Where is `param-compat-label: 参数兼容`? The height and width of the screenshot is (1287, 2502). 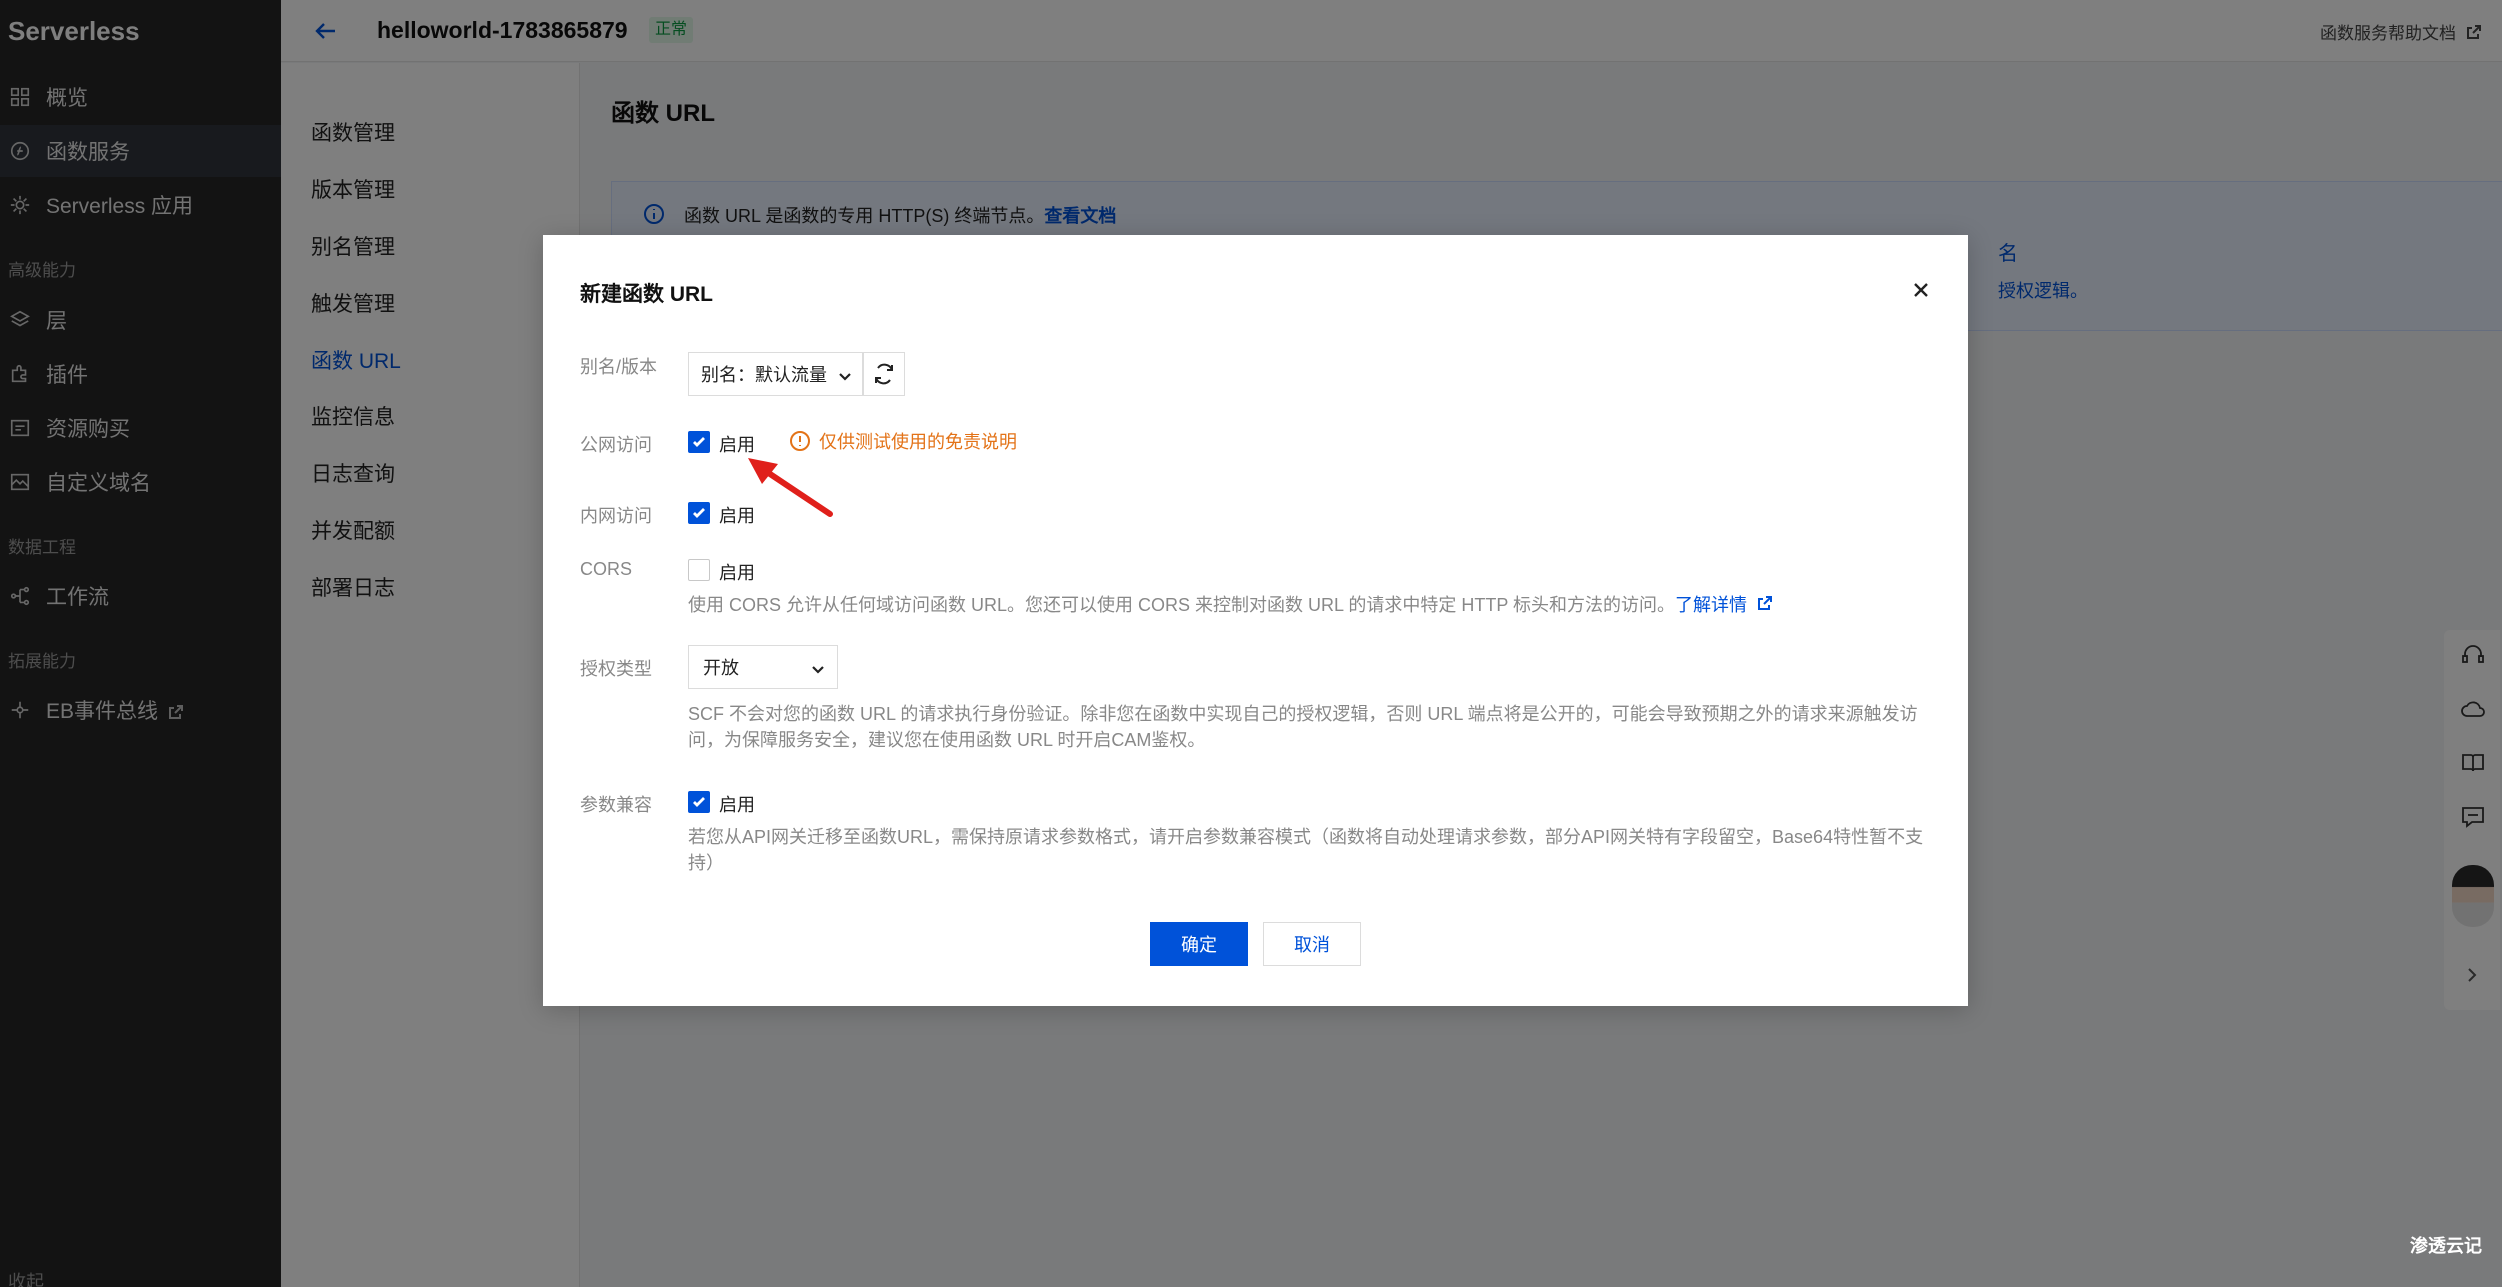
param-compat-label: 参数兼容 is located at coordinates (616, 805).